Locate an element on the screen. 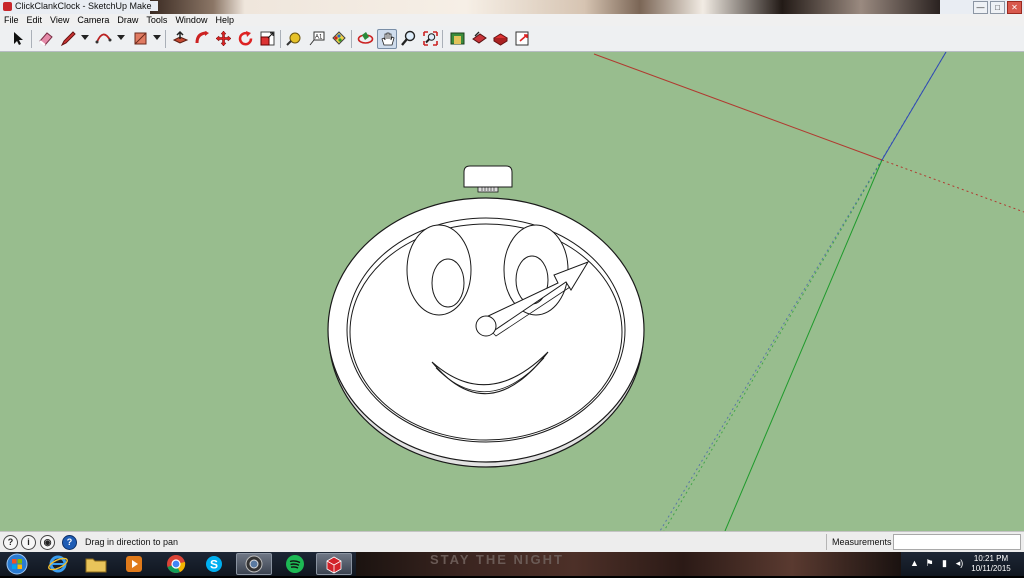 This screenshot has width=1024, height=578. window-controls: — □ ✕ is located at coordinates (997, 7).